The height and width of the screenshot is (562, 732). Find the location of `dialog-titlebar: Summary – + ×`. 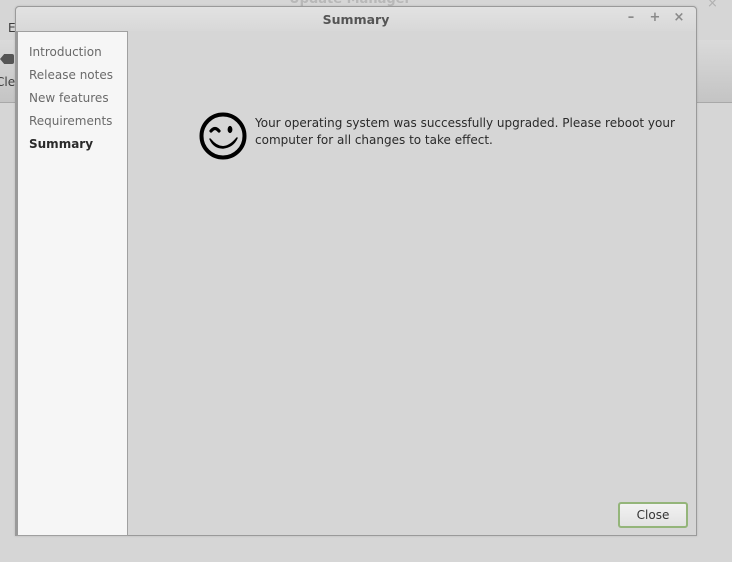

dialog-titlebar: Summary – + × is located at coordinates (356, 19).